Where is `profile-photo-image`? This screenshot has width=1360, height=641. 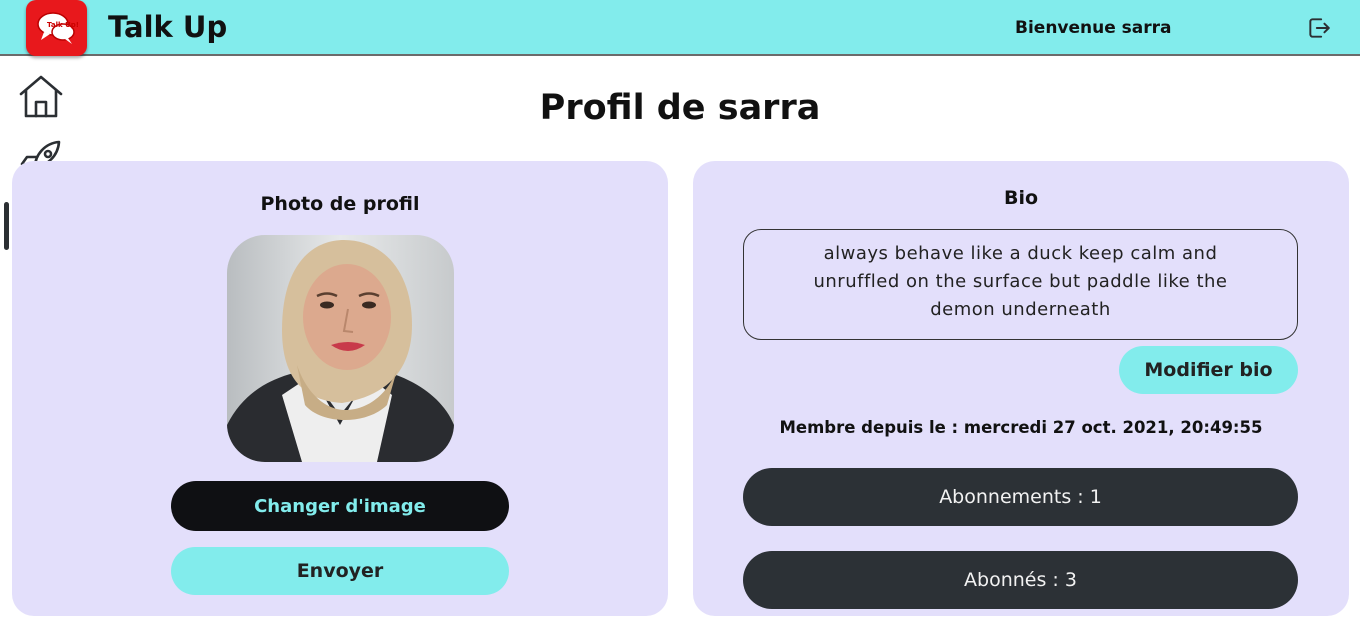 profile-photo-image is located at coordinates (340, 348).